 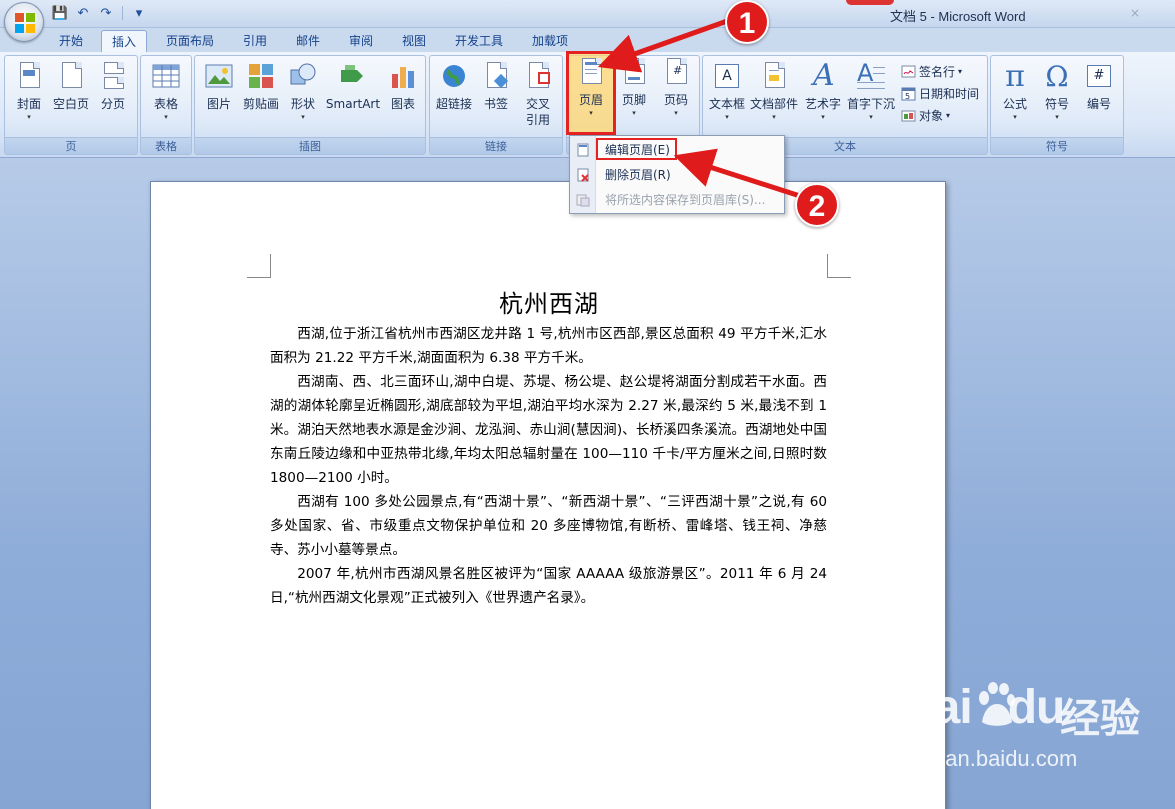 What do you see at coordinates (303, 98) in the screenshot?
I see `shapes-button: 形状 ▾` at bounding box center [303, 98].